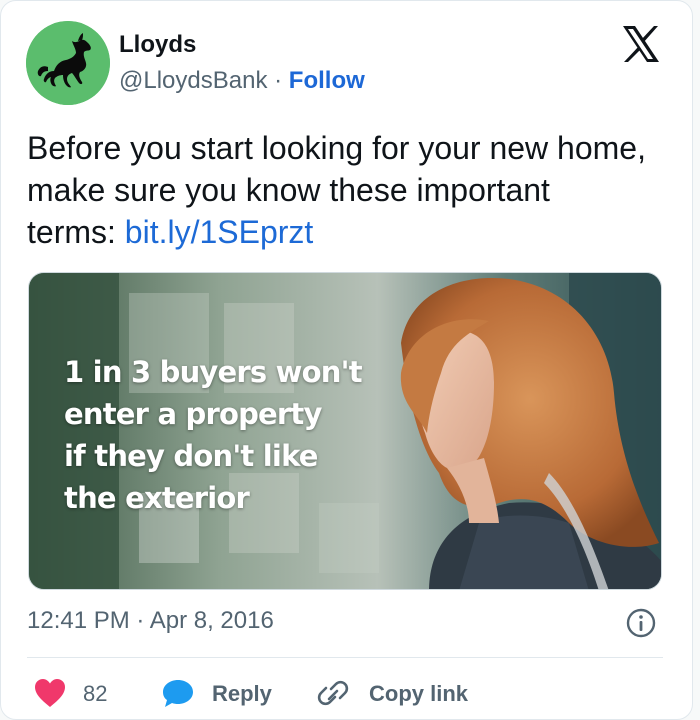 This screenshot has width=700, height=720. I want to click on handle-row: @LloydsBank · Follow, so click(242, 81).